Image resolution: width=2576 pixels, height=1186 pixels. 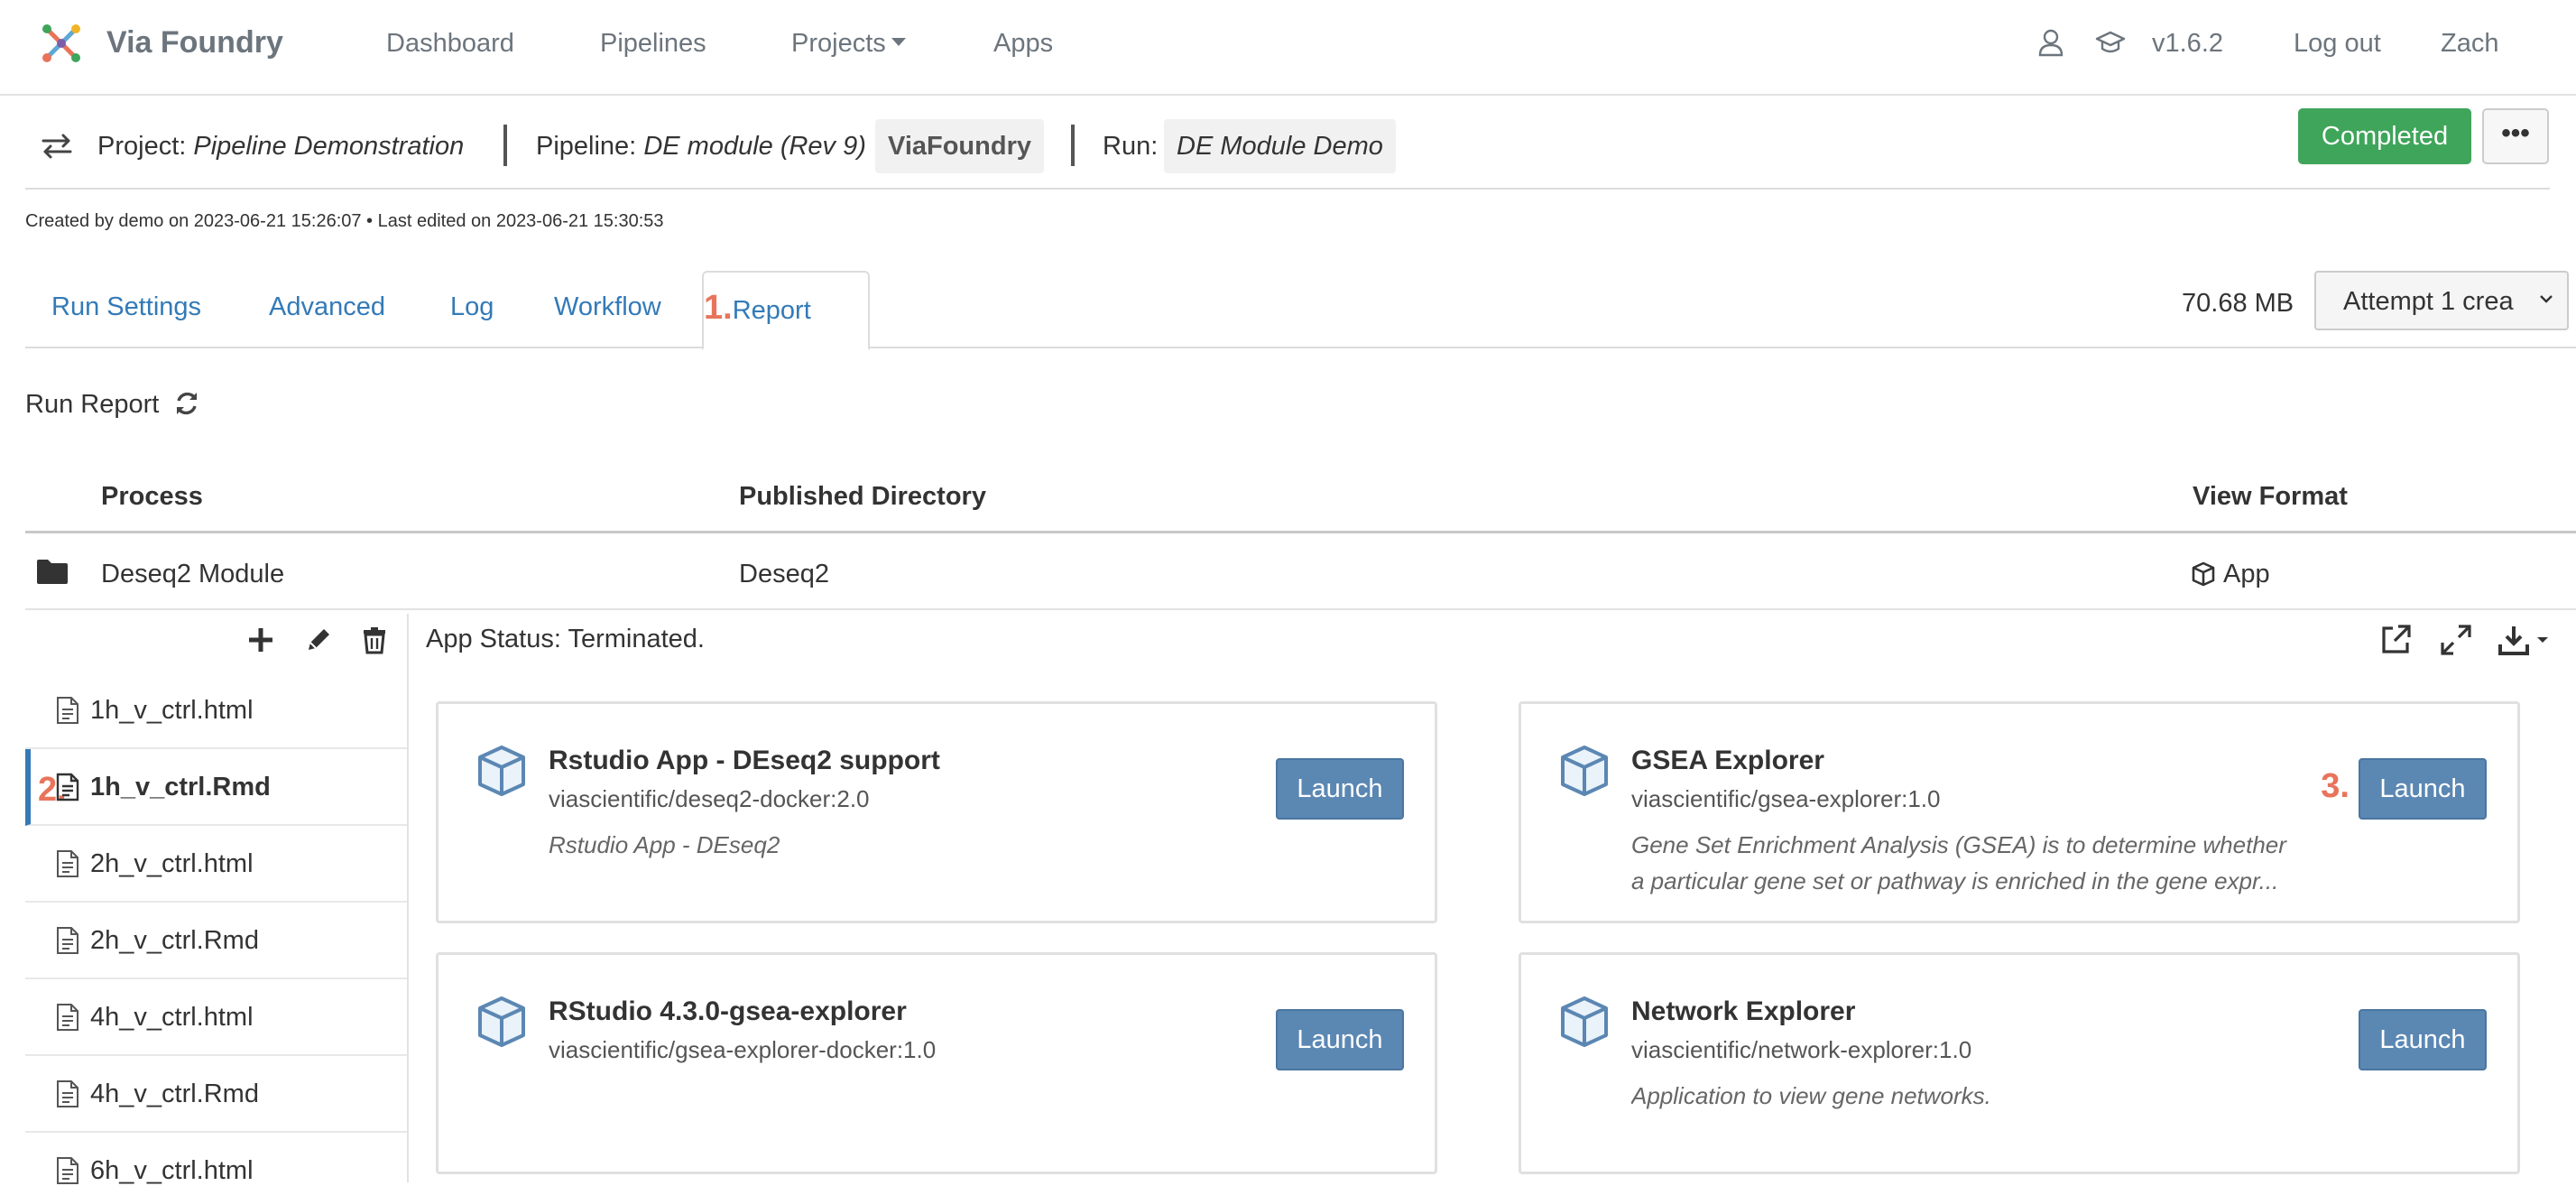 I want to click on app-description-line: Application to view gene networks., so click(x=1811, y=1095).